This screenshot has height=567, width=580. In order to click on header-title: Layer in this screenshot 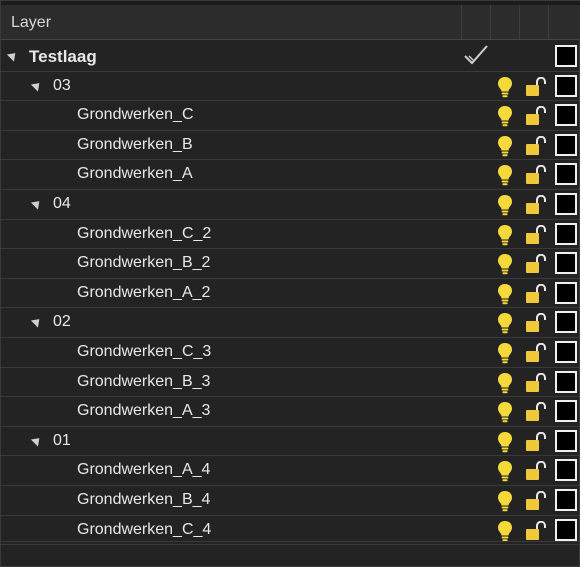, I will do `click(31, 22)`.